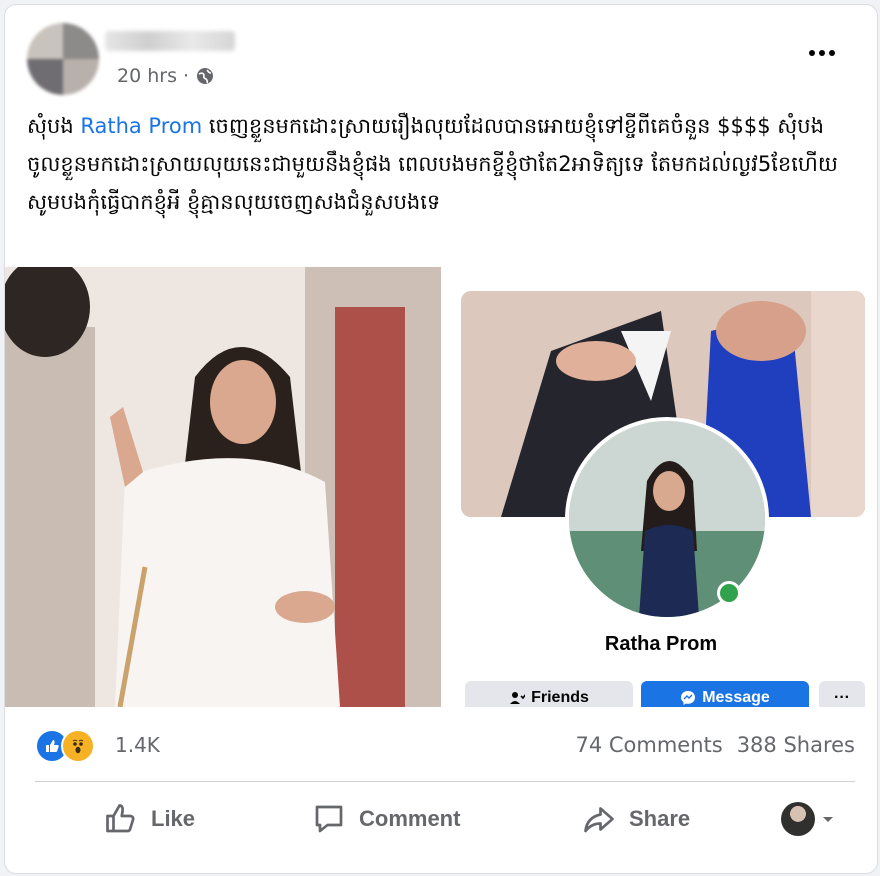 The width and height of the screenshot is (880, 876). What do you see at coordinates (410, 818) in the screenshot?
I see `comment-label: Comment` at bounding box center [410, 818].